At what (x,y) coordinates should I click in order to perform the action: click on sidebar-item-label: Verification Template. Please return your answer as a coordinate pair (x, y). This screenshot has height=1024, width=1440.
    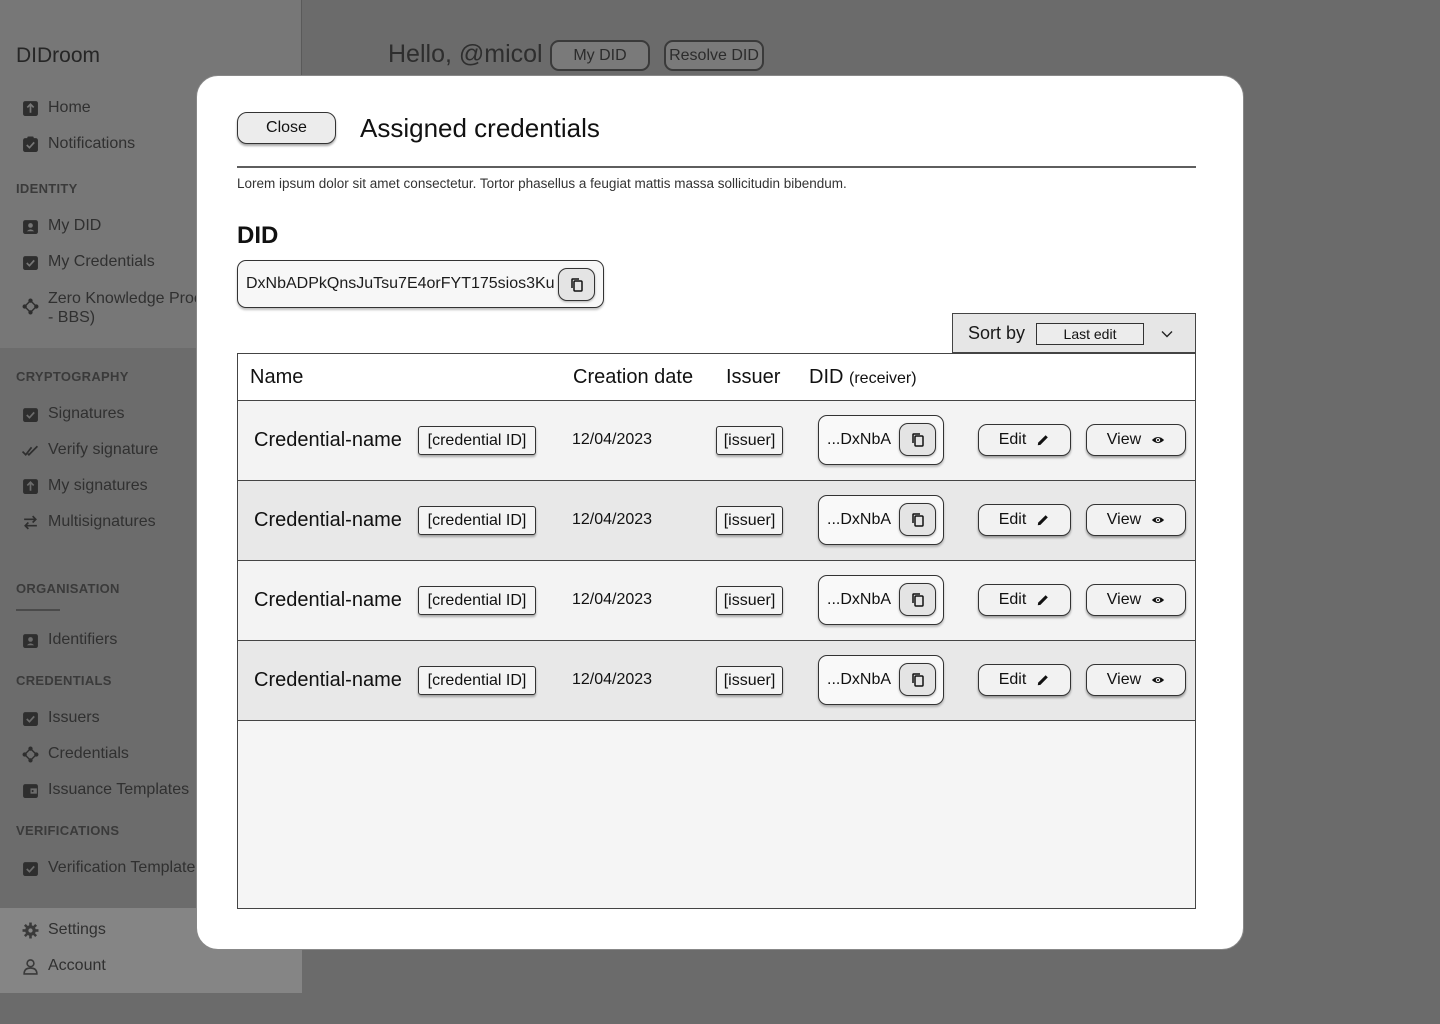
    Looking at the image, I should click on (122, 867).